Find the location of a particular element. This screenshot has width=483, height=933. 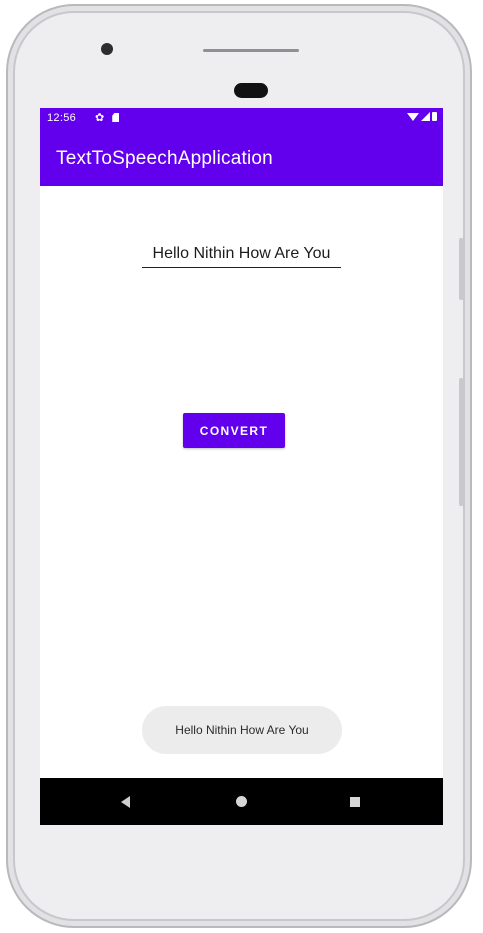

home-icon is located at coordinates (241, 801).